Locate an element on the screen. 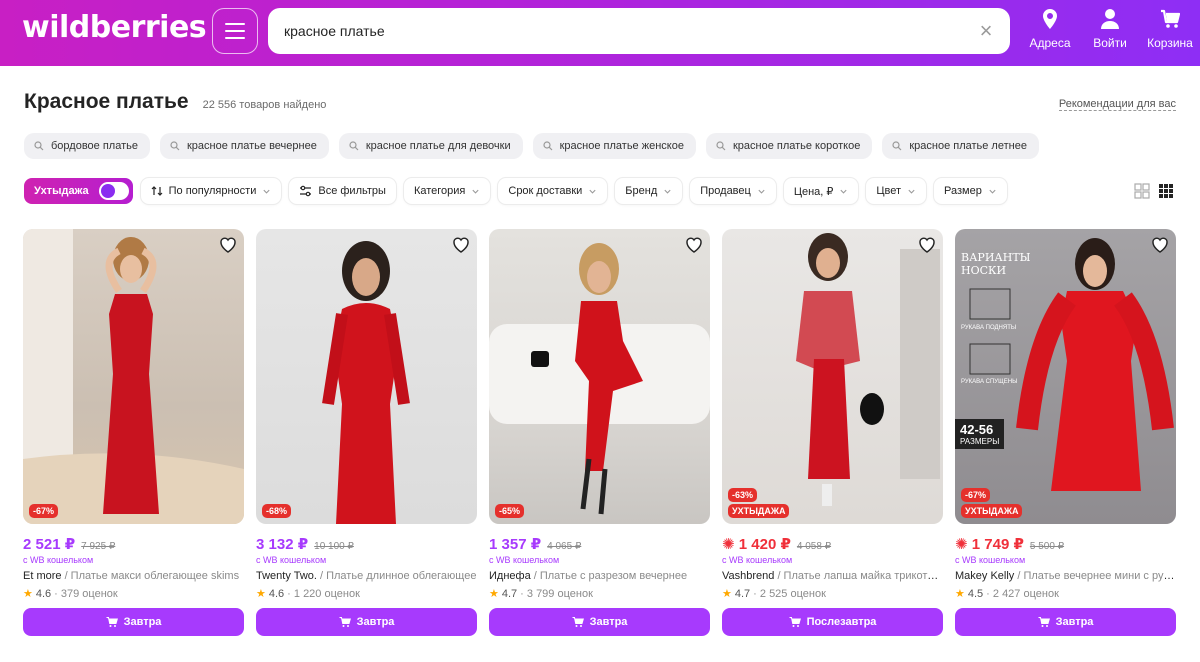  product-image: -67% is located at coordinates (133, 376).